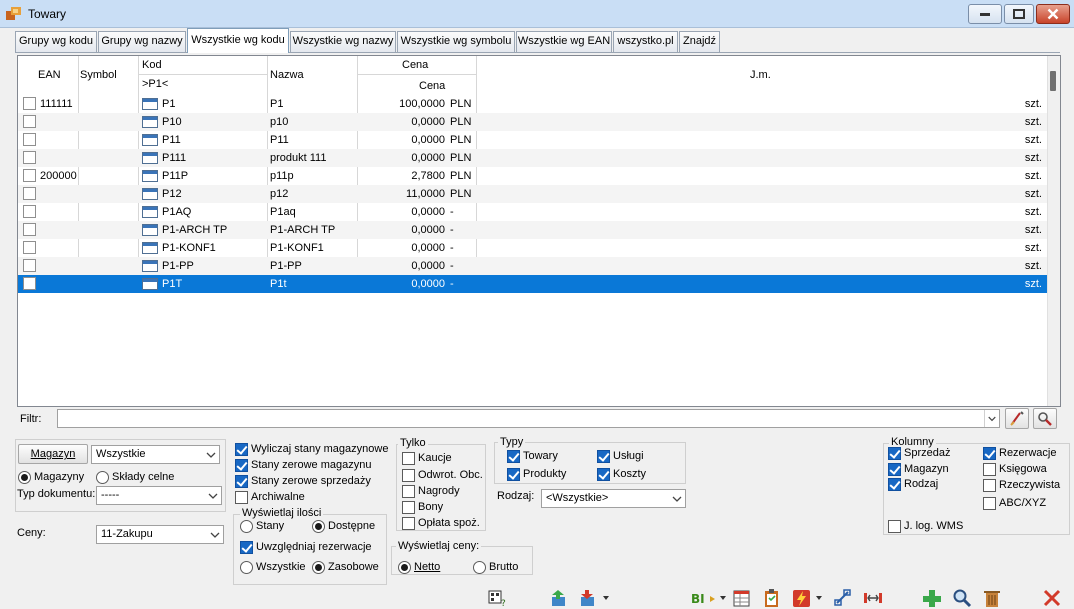 This screenshot has height=609, width=1074. I want to click on table-row: P1AQ P1aq 0,0000- szt., so click(533, 212).